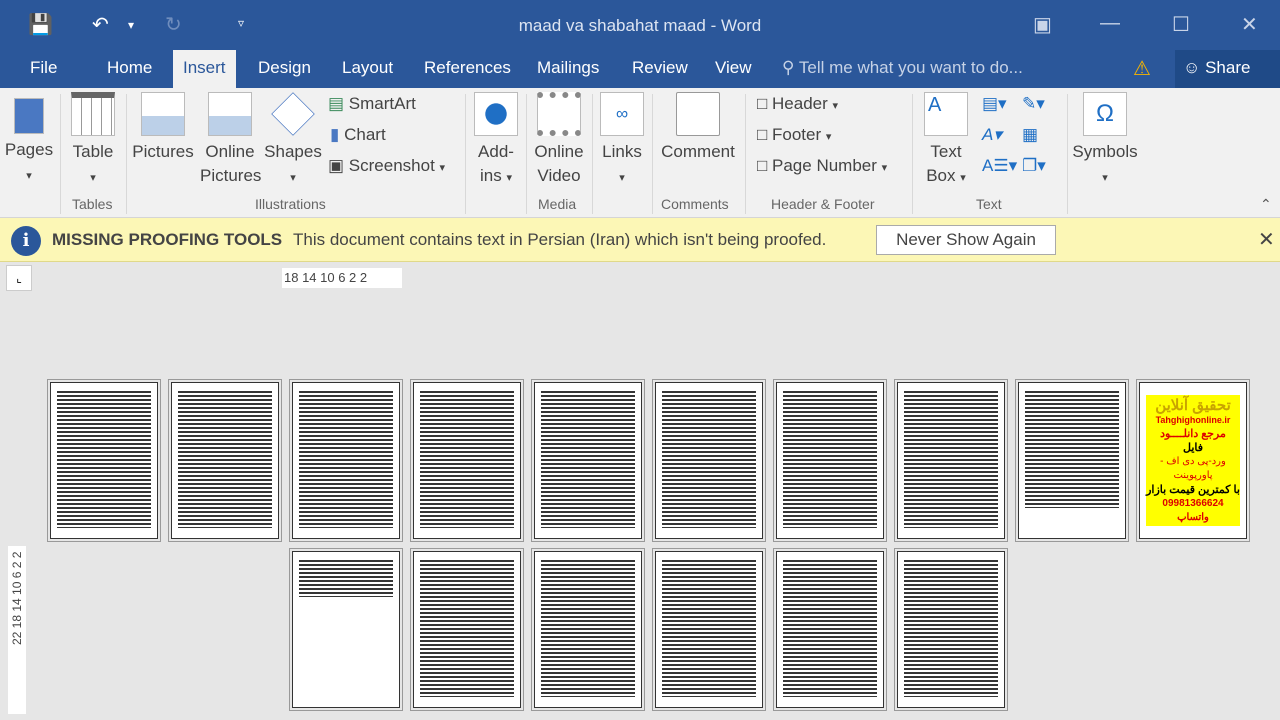 The height and width of the screenshot is (720, 1280). Describe the element at coordinates (823, 204) in the screenshot. I see `group-header-footer: Header & Footer` at that location.